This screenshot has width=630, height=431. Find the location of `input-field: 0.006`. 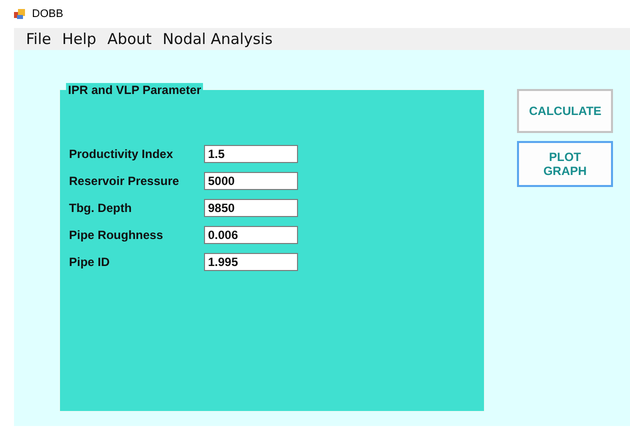

input-field: 0.006 is located at coordinates (251, 235).